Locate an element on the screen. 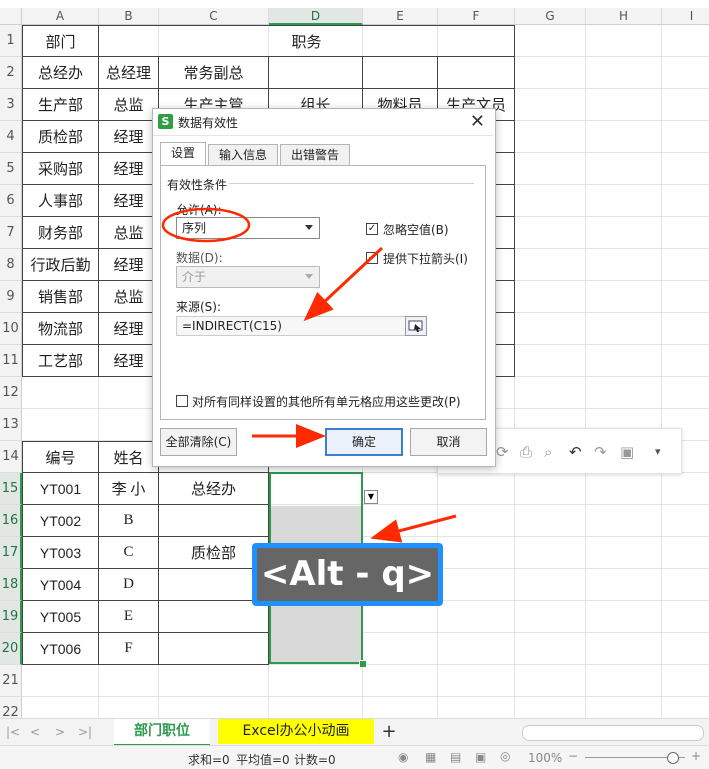  status-average: 平均值=0 is located at coordinates (263, 760).